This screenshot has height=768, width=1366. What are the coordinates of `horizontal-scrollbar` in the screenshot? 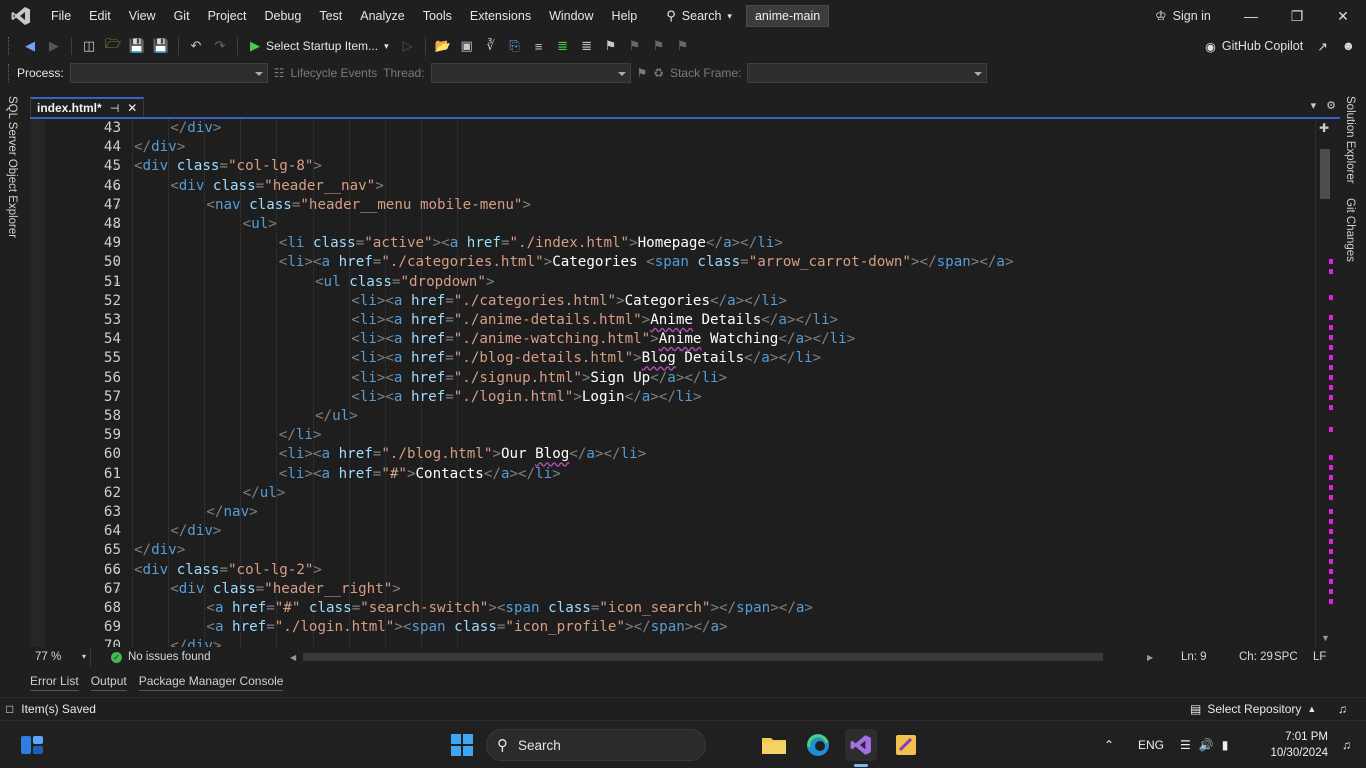 It's located at (703, 657).